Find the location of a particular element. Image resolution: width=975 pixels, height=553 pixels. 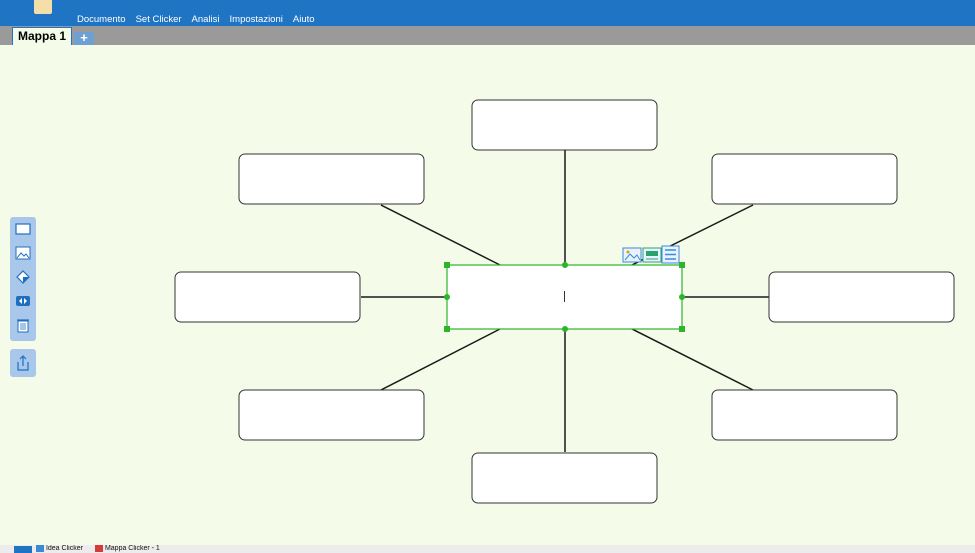

connector-bottom-right is located at coordinates (692, 359).